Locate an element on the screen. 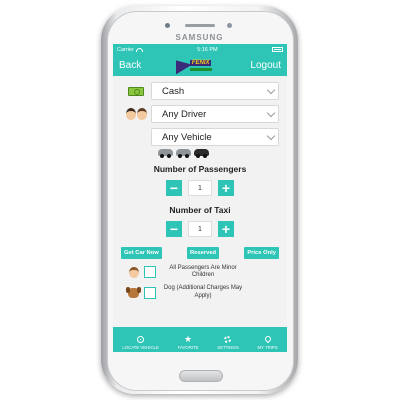 The image size is (400, 400). get-car-now-button: Get Car Now is located at coordinates (141, 253).